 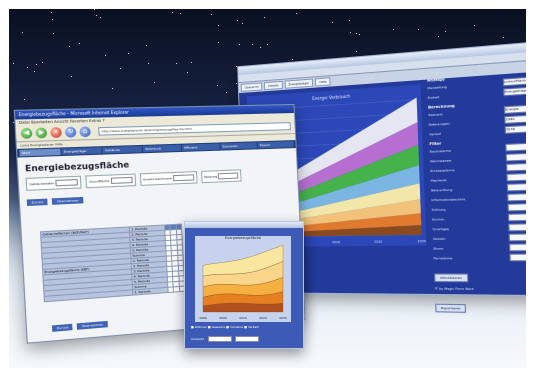 What do you see at coordinates (514, 81) in the screenshot?
I see `darstellung-select: Linien/Flächen` at bounding box center [514, 81].